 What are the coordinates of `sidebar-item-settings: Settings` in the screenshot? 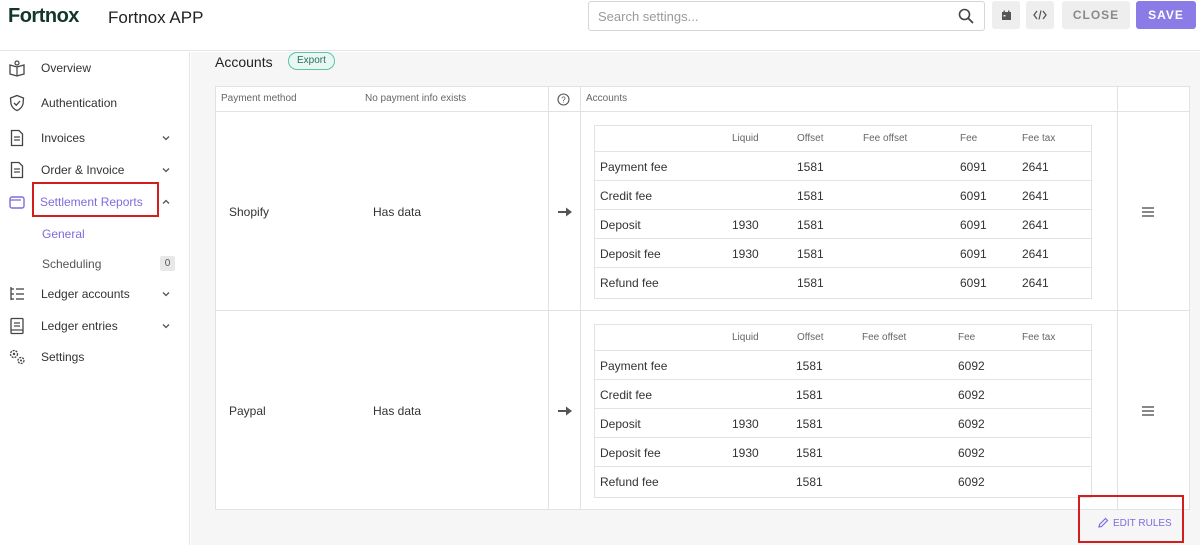 It's located at (94, 357).